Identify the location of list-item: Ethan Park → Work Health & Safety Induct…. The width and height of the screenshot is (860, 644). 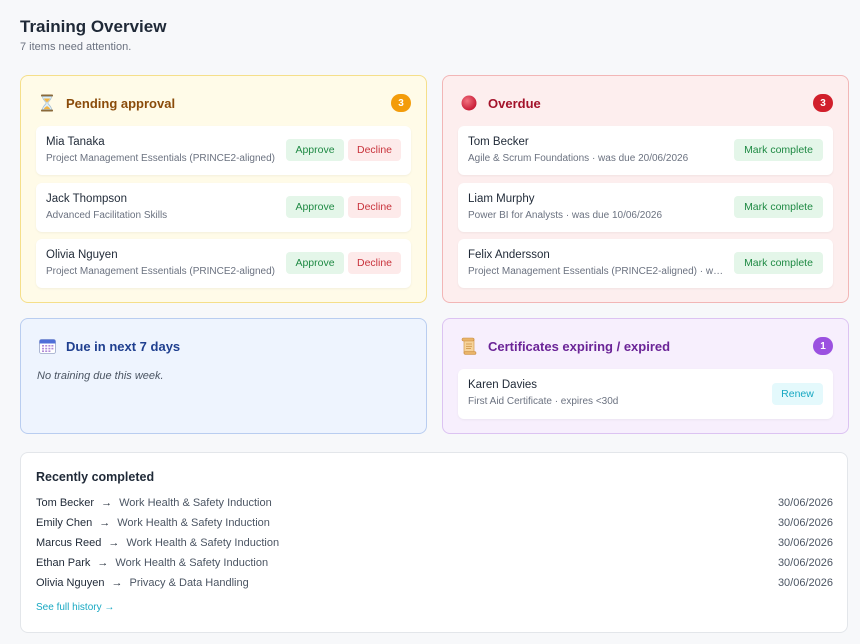
(434, 563).